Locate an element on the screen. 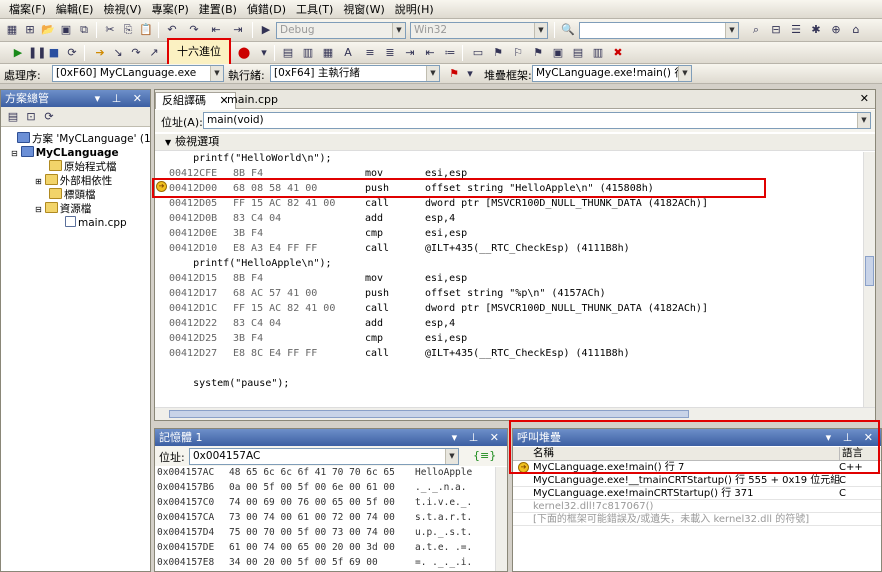 The width and height of the screenshot is (882, 572). memory-scrollbar is located at coordinates (501, 519).